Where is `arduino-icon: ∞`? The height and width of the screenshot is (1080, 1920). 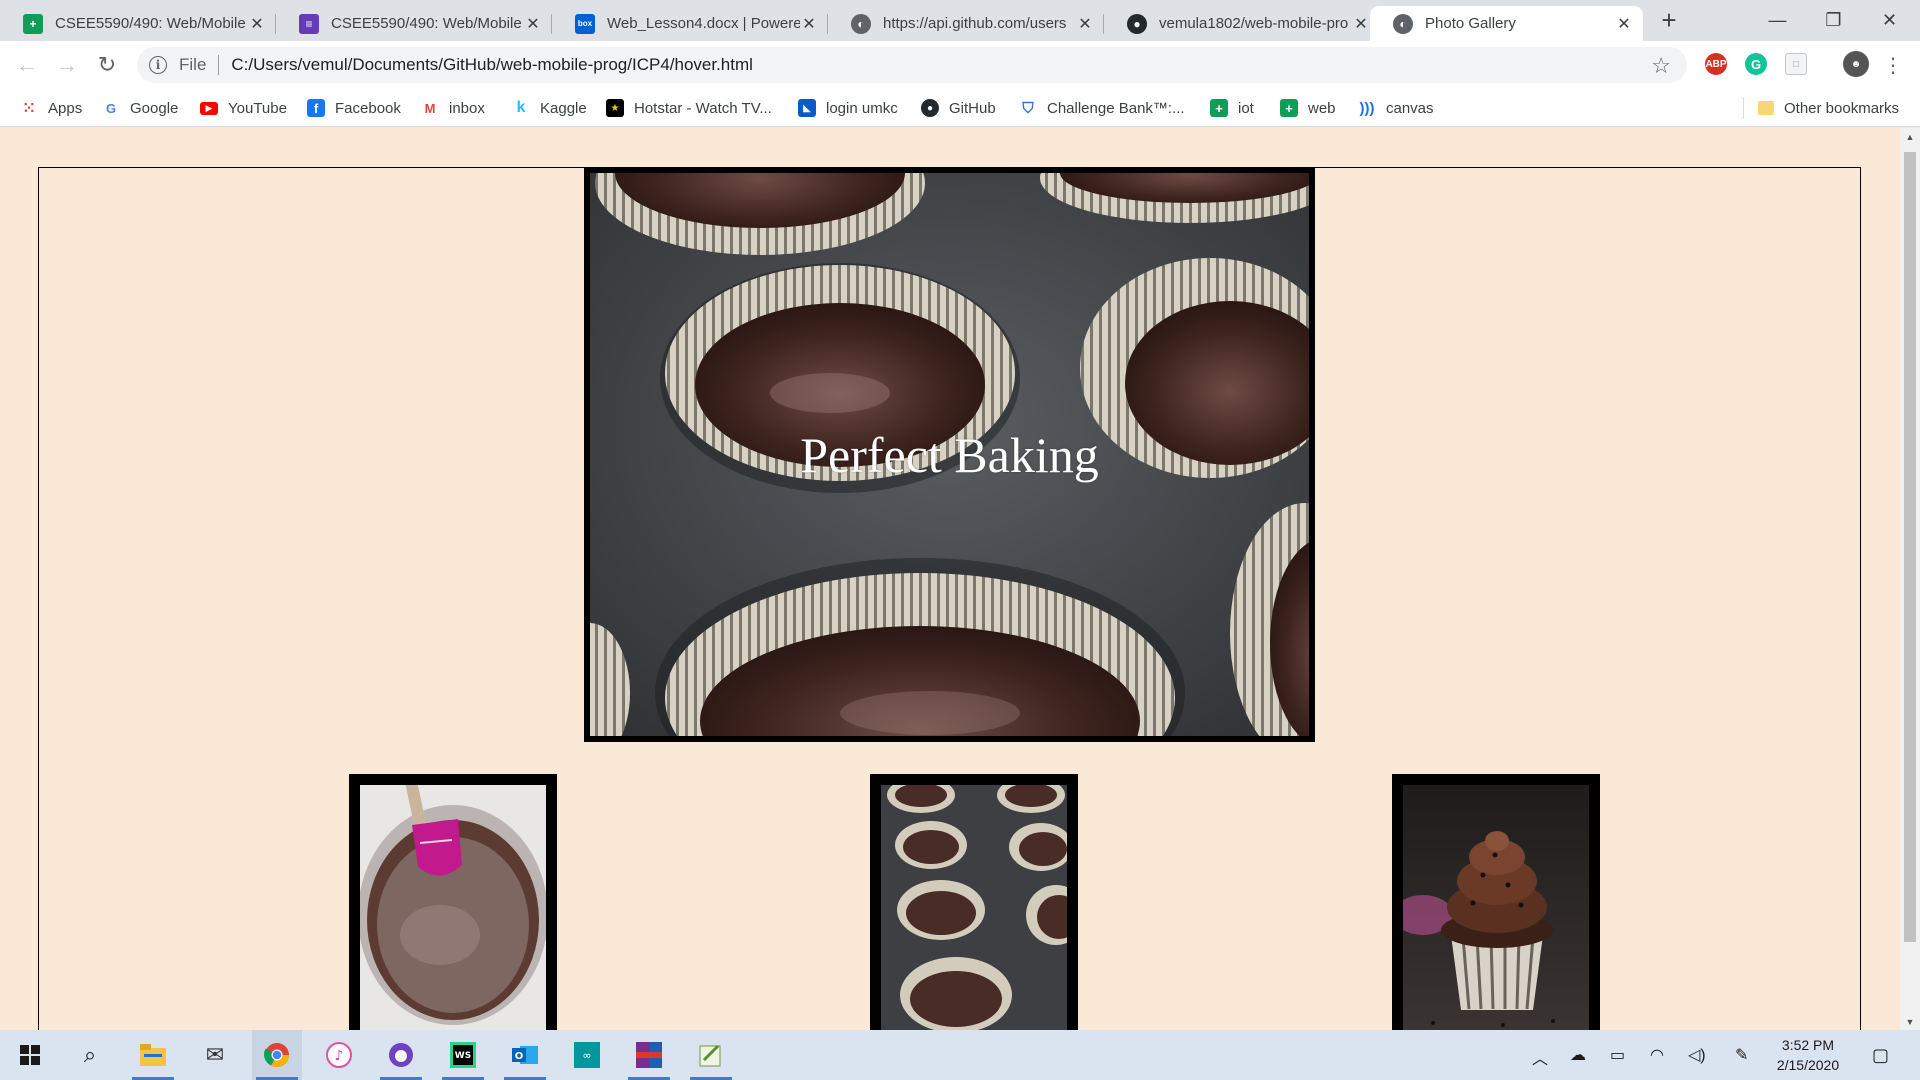 arduino-icon: ∞ is located at coordinates (587, 1055).